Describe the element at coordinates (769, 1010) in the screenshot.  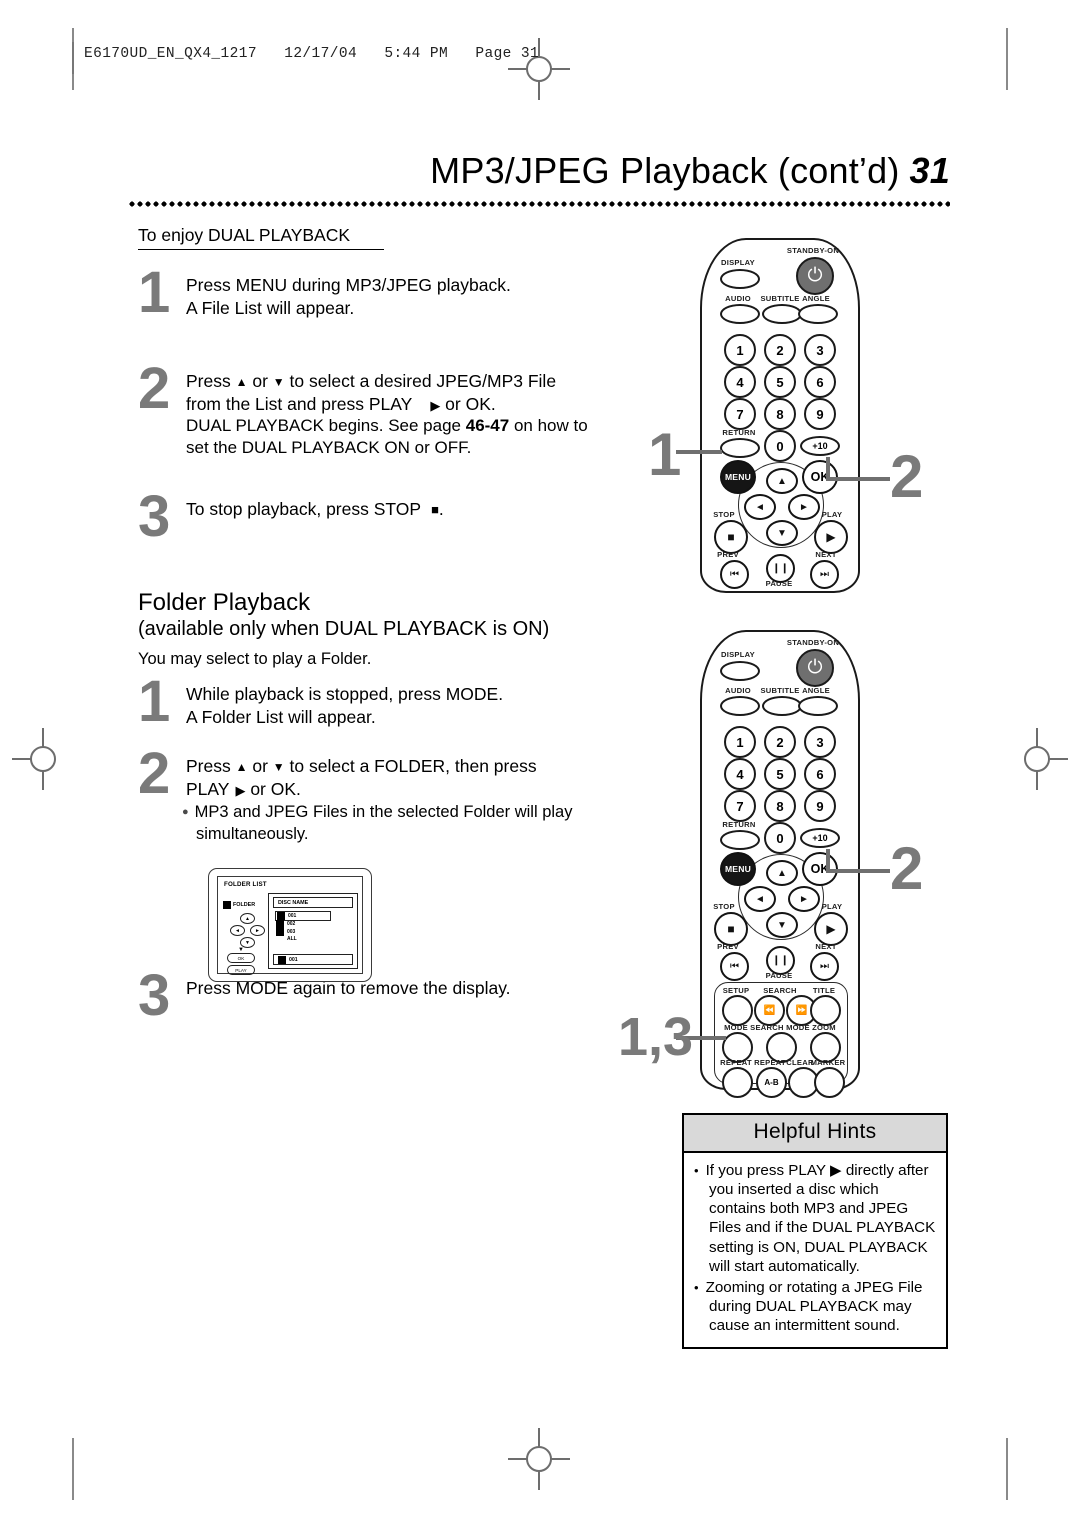
I see `search-back-button: ⏪` at that location.